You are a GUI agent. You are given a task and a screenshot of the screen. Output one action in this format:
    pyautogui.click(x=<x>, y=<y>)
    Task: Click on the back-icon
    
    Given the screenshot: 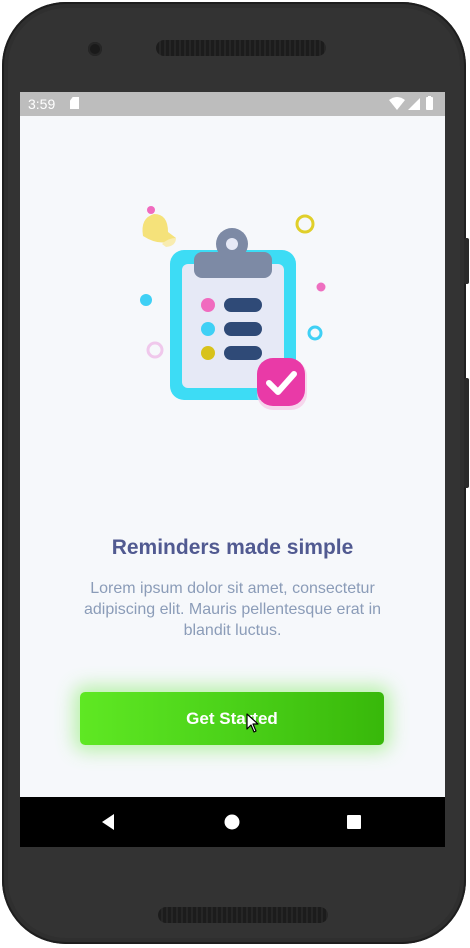 What is the action you would take?
    pyautogui.click(x=108, y=822)
    